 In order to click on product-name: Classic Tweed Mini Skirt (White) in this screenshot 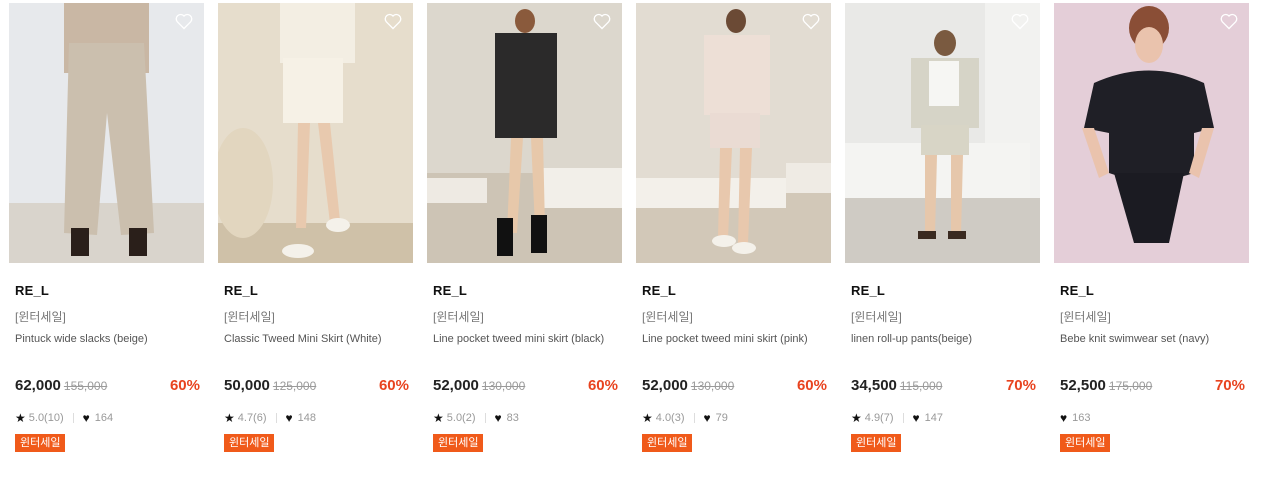, I will do `click(318, 340)`.